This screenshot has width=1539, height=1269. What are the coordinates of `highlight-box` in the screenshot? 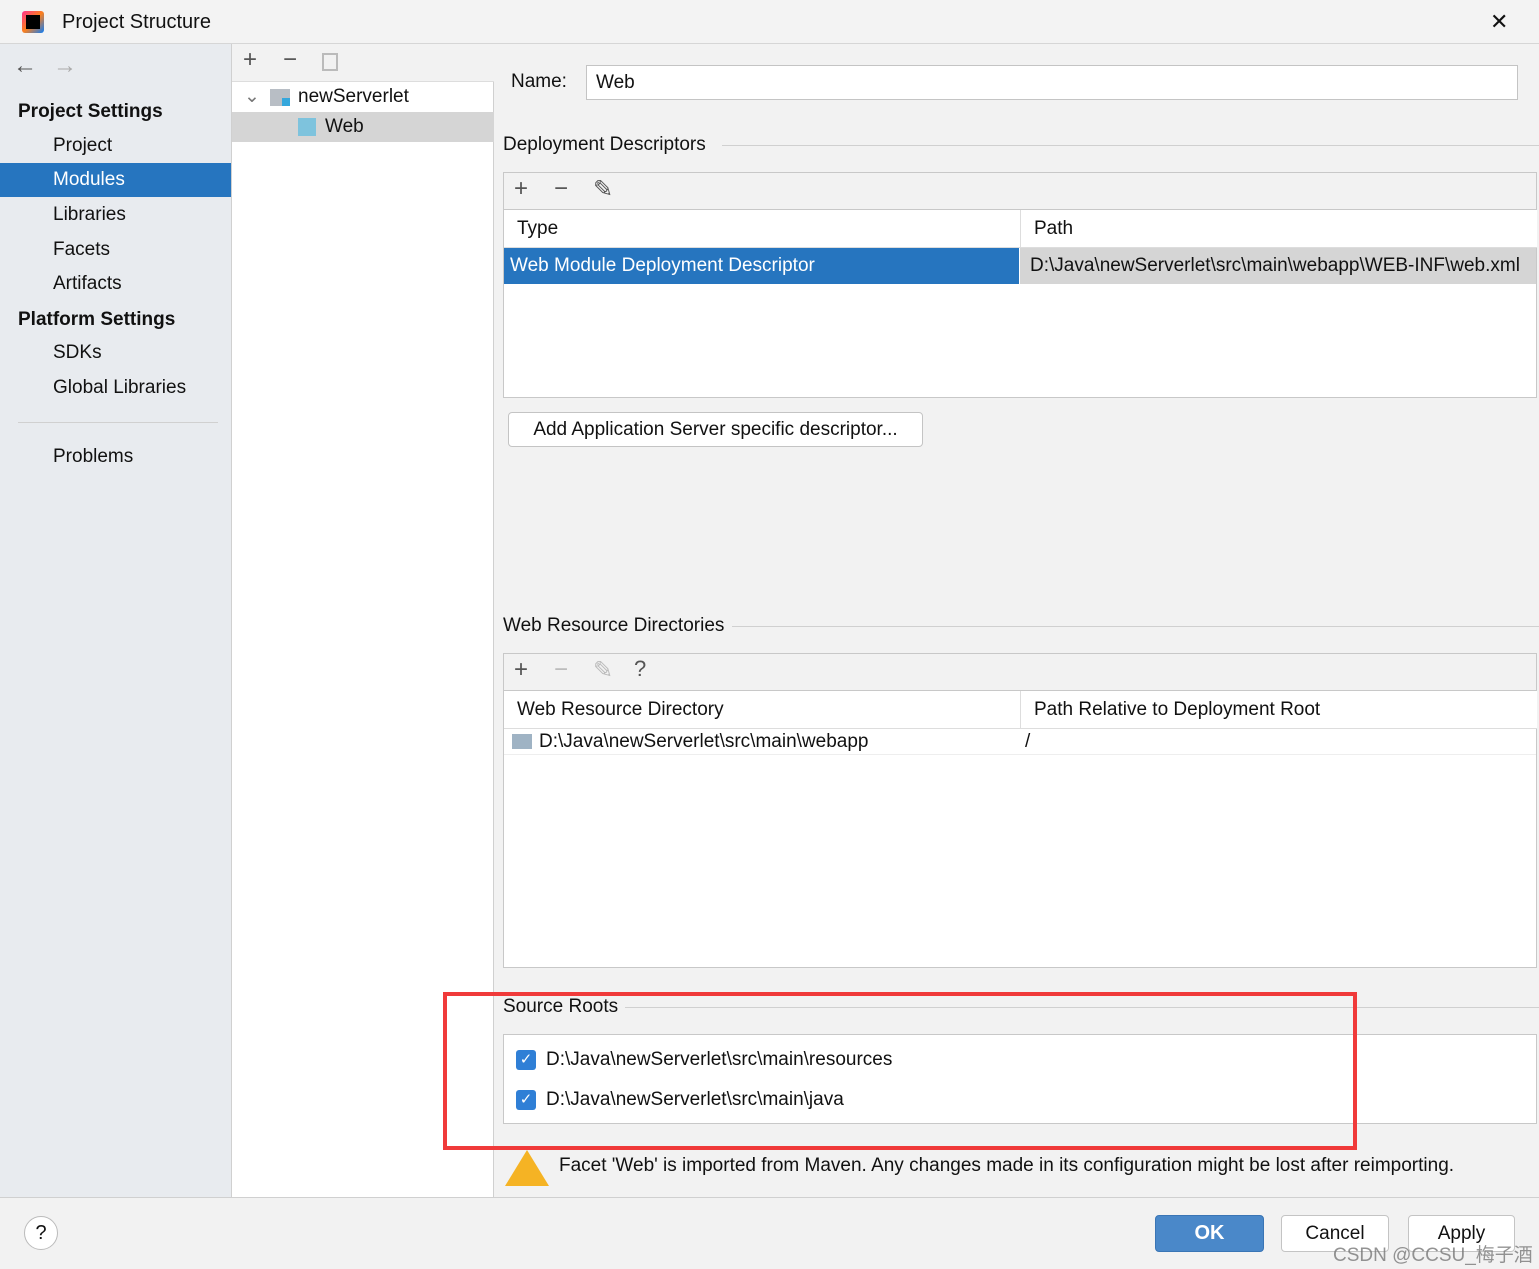 It's located at (900, 1071).